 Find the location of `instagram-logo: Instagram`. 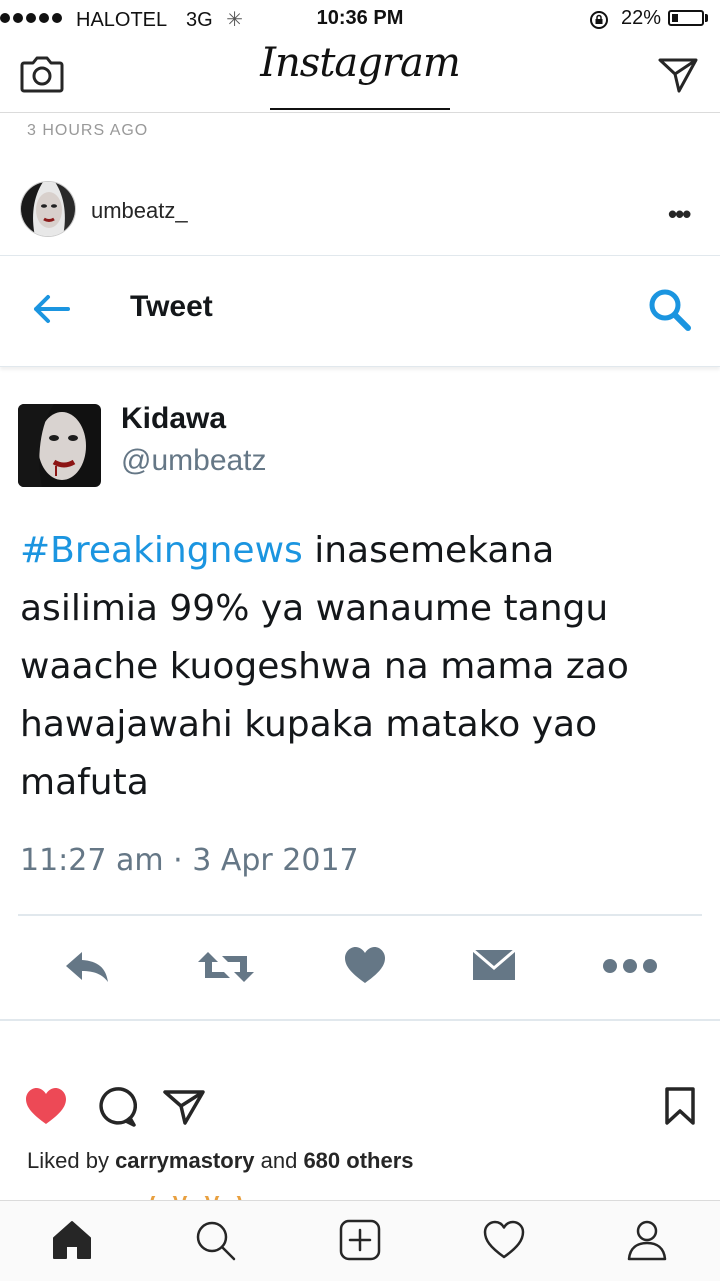

instagram-logo: Instagram is located at coordinates (360, 63).